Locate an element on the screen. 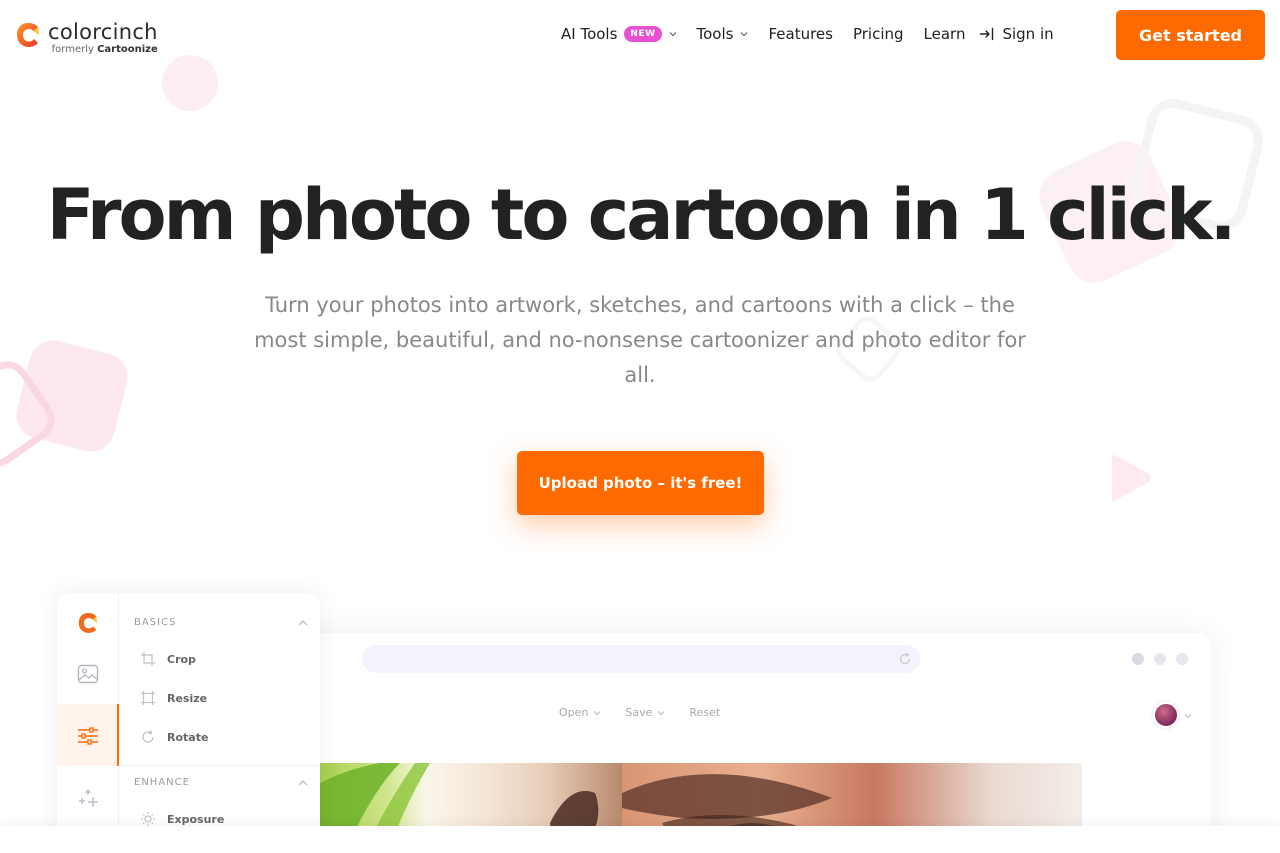 This screenshot has height=853, width=1280. mockup-url-bar is located at coordinates (641, 659).